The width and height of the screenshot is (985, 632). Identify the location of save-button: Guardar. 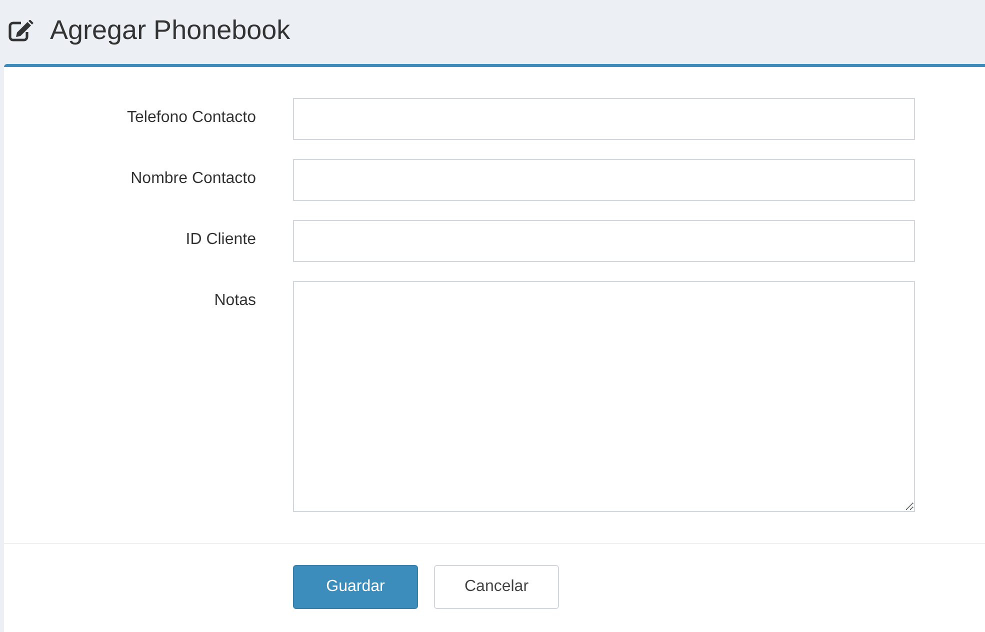
(355, 587).